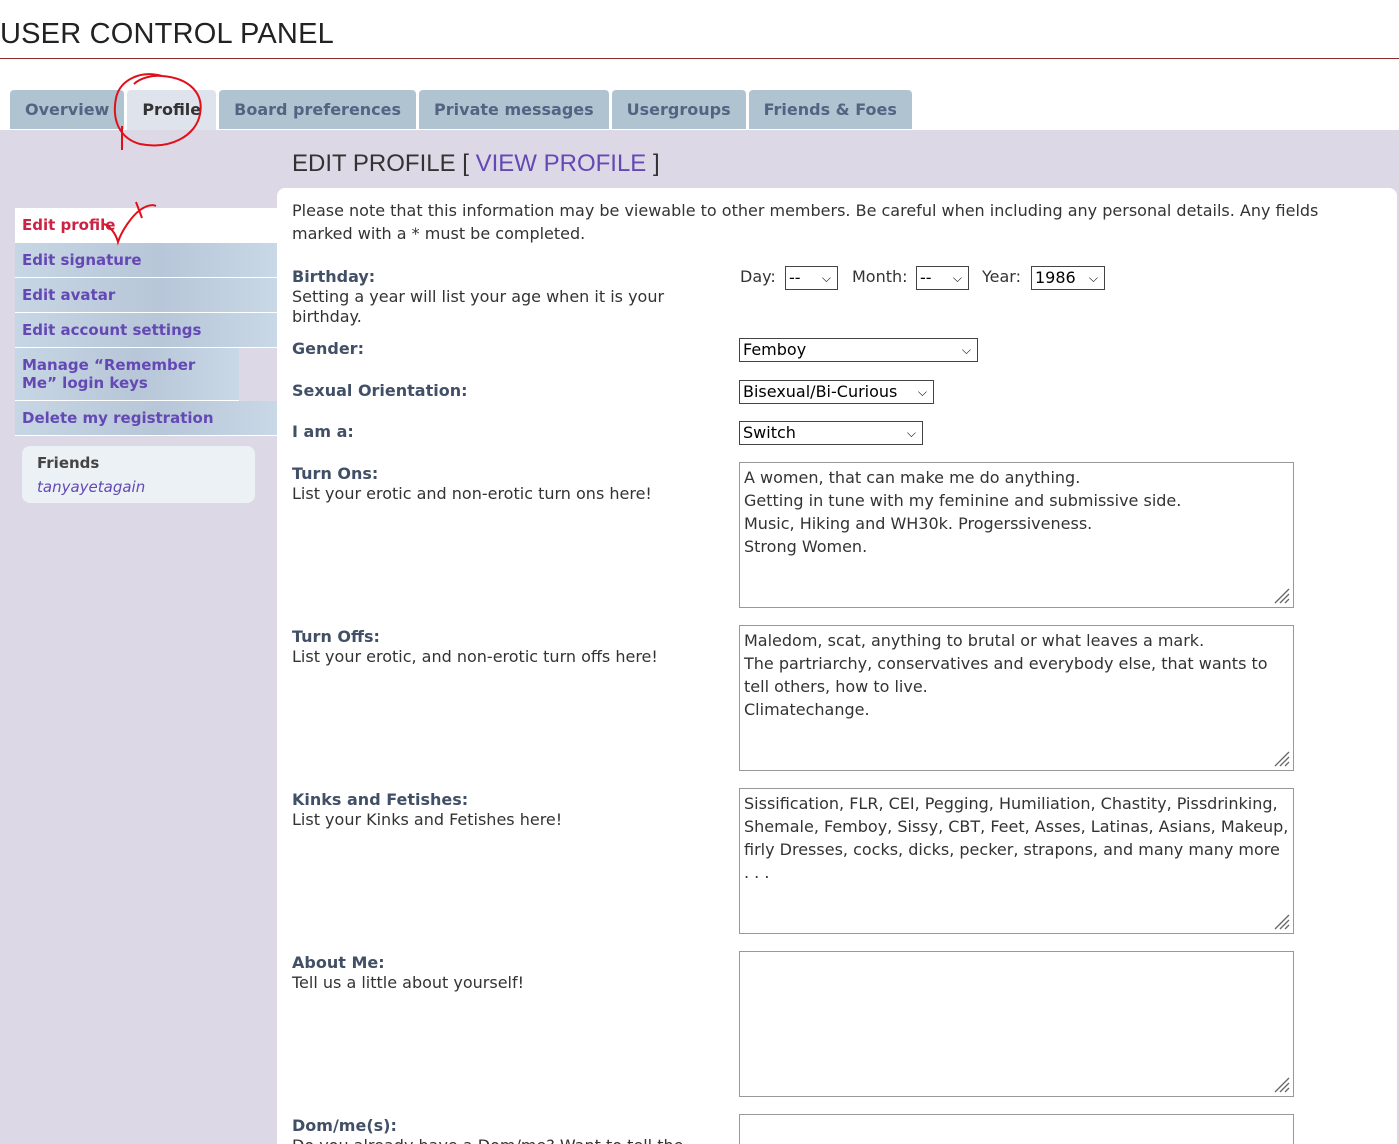 This screenshot has height=1144, width=1399. What do you see at coordinates (1016, 1024) in the screenshot?
I see `about-textarea` at bounding box center [1016, 1024].